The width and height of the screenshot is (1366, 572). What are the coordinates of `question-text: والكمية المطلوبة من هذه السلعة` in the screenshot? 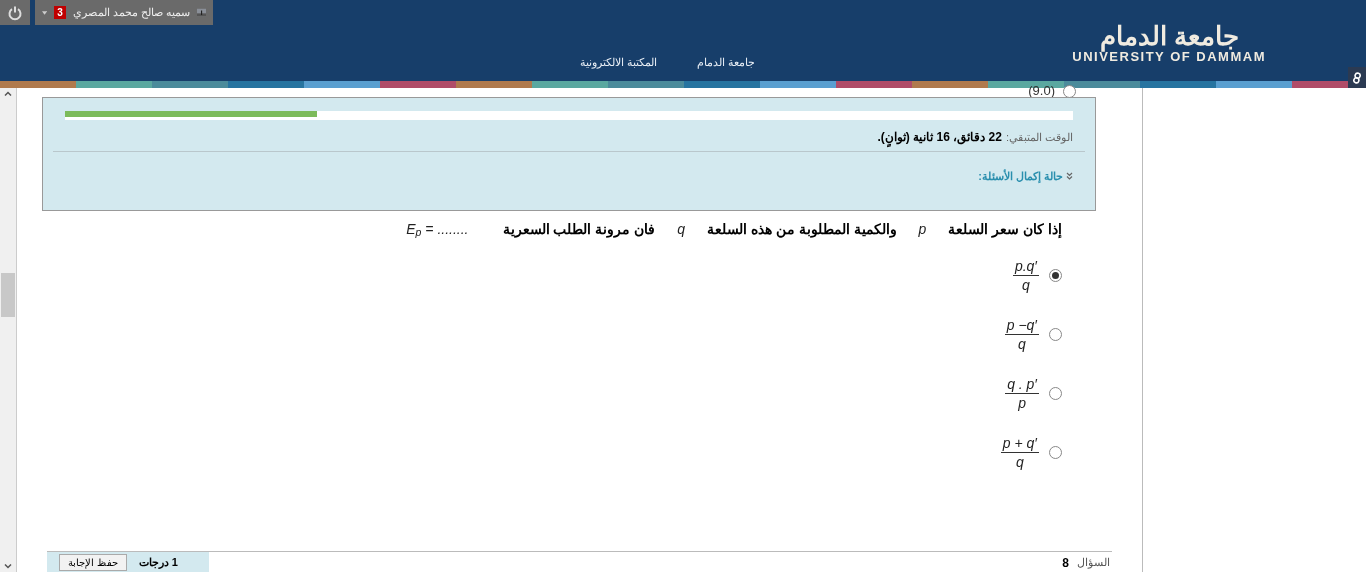 It's located at (801, 229).